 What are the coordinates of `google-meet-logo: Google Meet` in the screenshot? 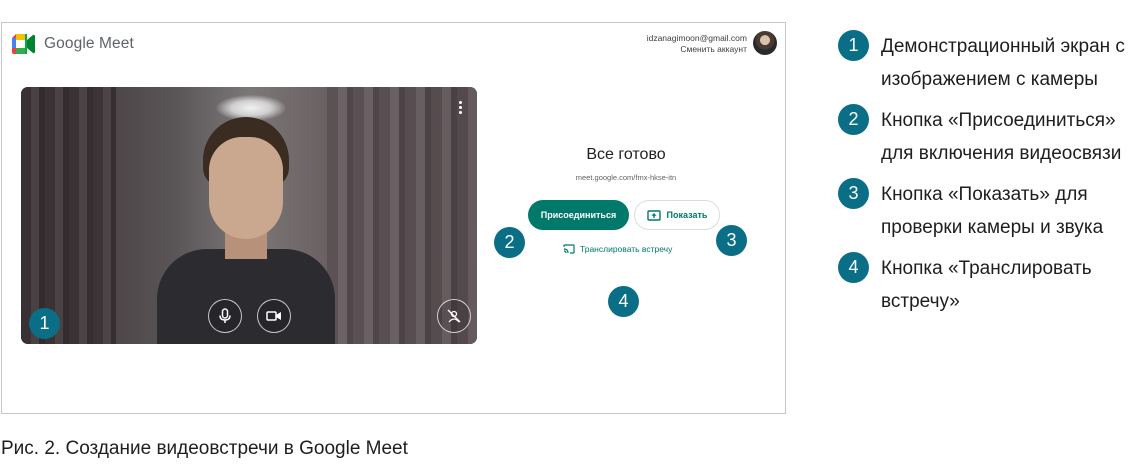 It's located at (73, 44).